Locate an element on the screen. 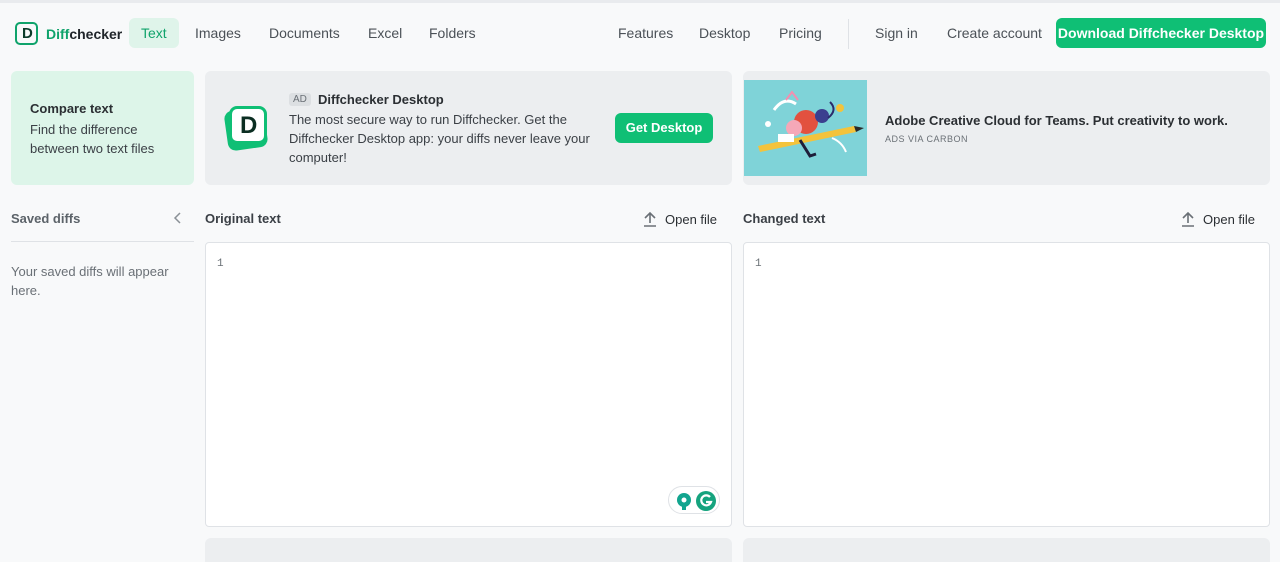  nav-tab-excel: Excel is located at coordinates (385, 33).